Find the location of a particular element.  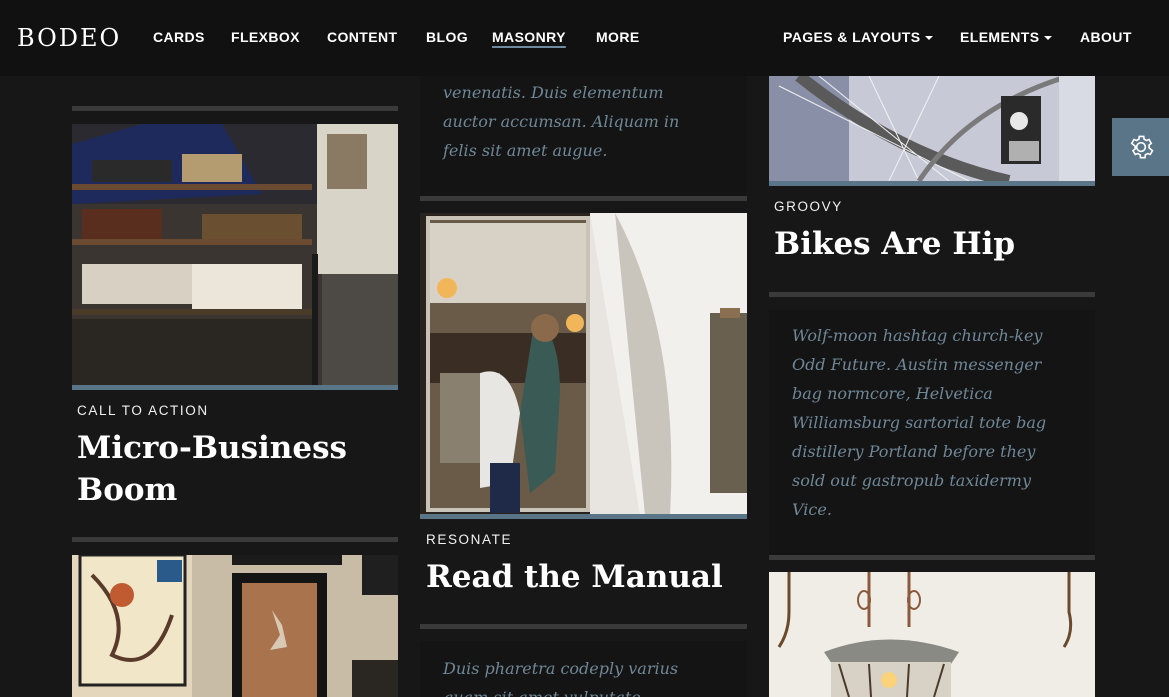

excerpt-line: auctor accumsan. Aliquam in is located at coordinates (561, 121).